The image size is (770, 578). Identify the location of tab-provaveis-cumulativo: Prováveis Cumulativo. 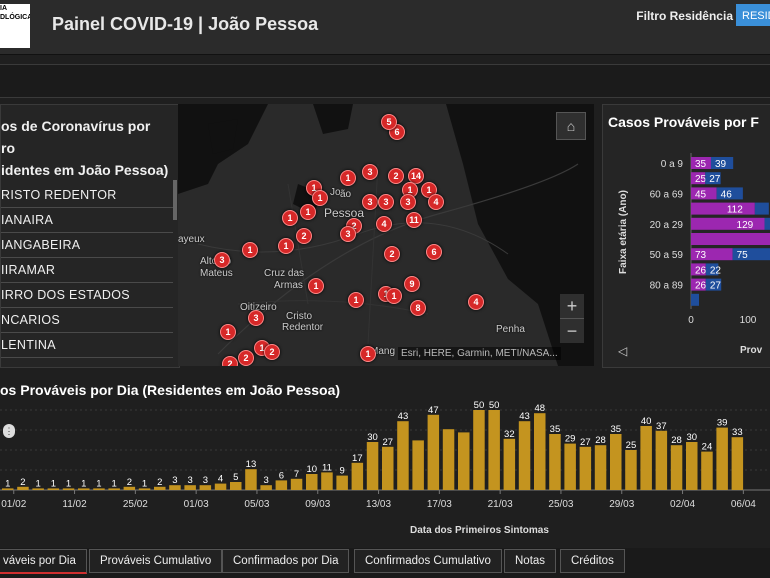
(156, 561).